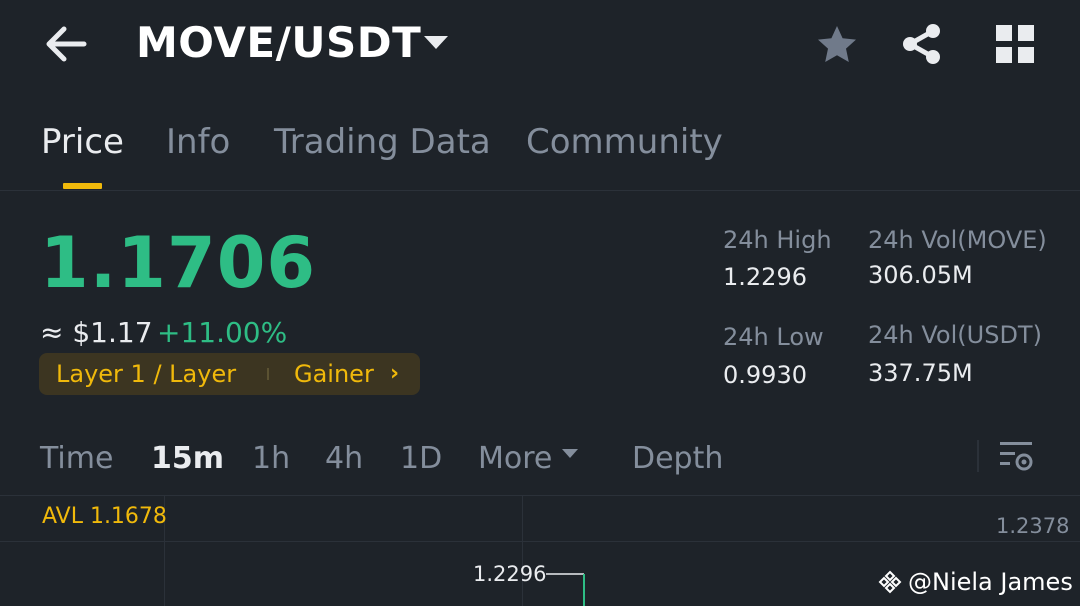  I want to click on y-axis-top-label: 1.2378, so click(1033, 526).